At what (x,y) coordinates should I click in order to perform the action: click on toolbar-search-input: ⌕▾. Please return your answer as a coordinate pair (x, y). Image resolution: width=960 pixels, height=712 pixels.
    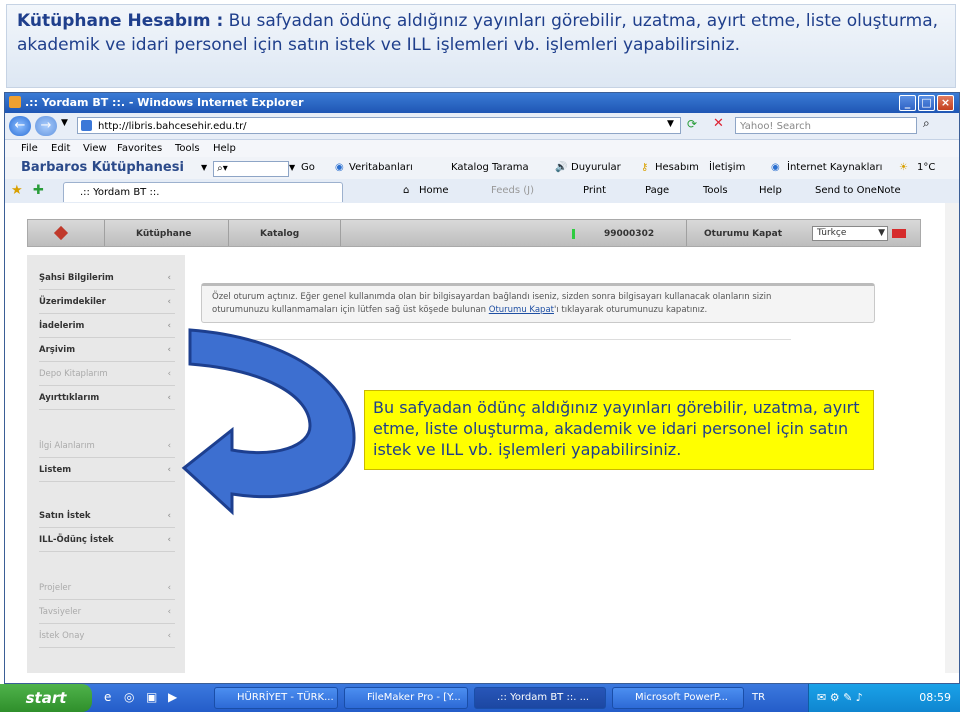
    Looking at the image, I should click on (251, 169).